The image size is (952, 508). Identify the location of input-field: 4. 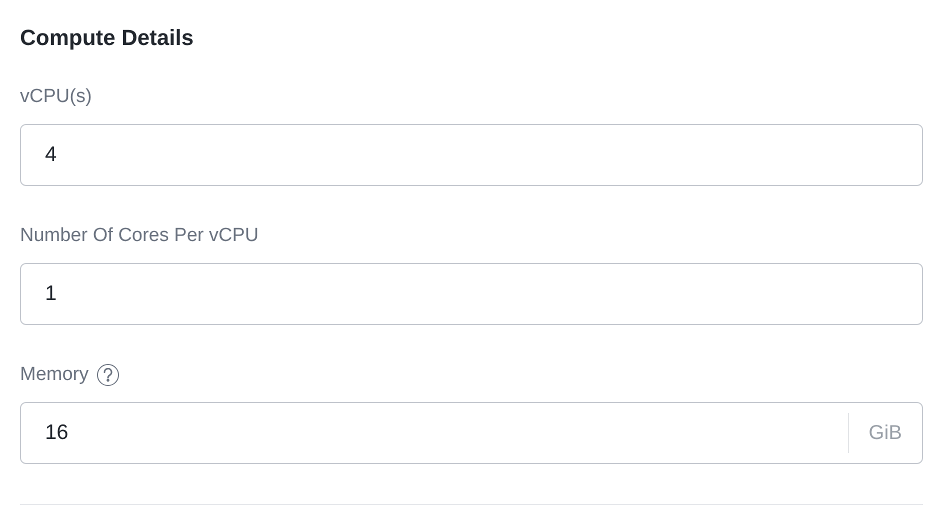
(471, 155).